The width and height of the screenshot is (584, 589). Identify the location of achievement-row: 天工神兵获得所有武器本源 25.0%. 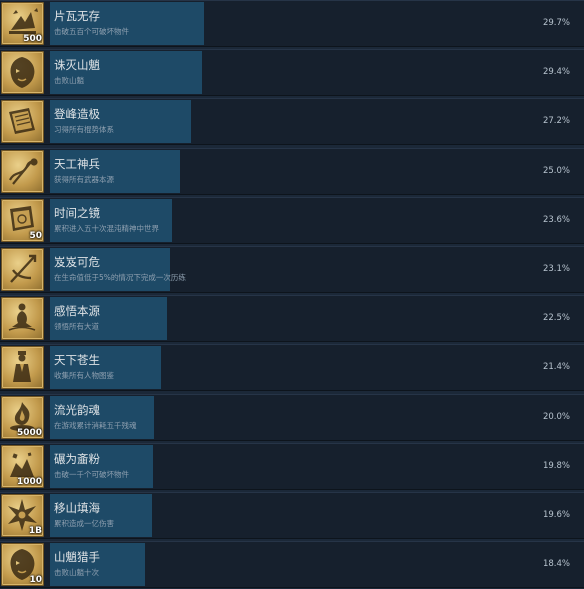
(292, 171).